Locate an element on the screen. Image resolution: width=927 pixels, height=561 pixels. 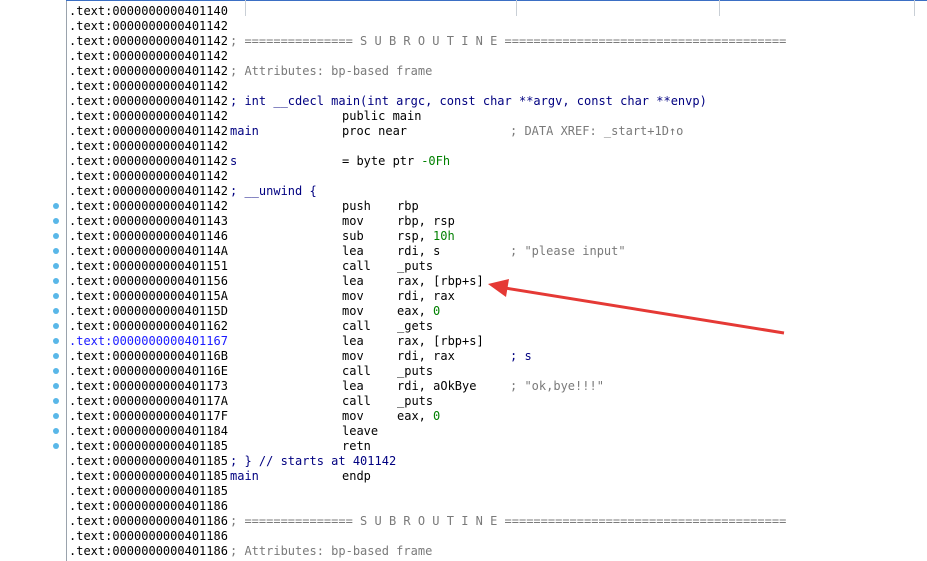
arrow-shaft is located at coordinates (644, 310).